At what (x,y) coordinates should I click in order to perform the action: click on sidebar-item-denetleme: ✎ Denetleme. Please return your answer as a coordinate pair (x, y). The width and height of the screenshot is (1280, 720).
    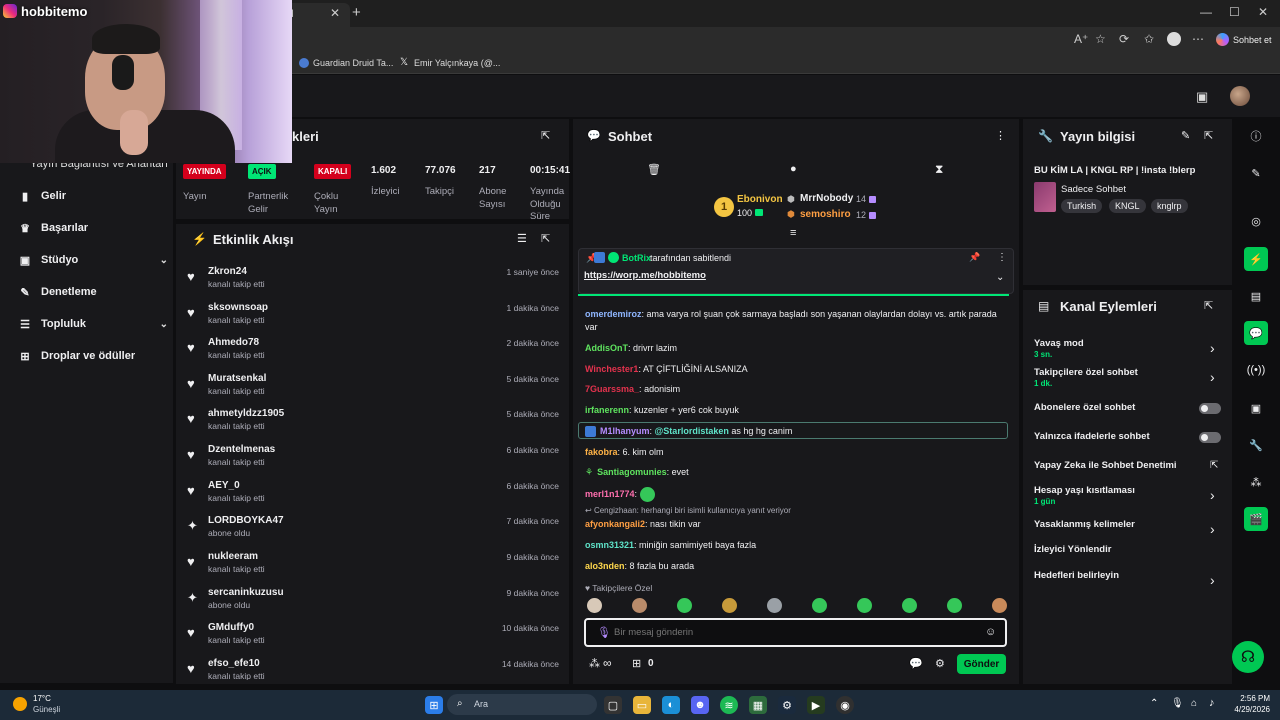
    Looking at the image, I should click on (93, 292).